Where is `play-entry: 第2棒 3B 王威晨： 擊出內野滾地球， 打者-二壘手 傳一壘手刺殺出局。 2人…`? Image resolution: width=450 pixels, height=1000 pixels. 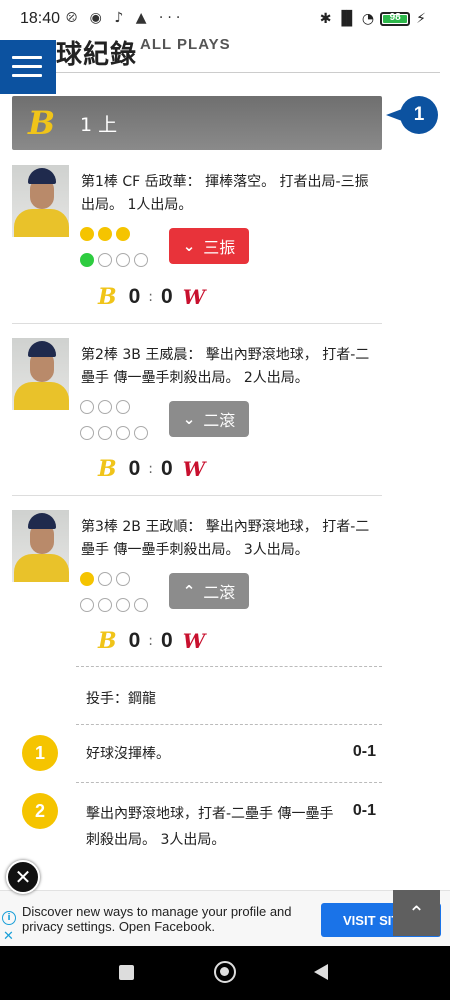 play-entry: 第2棒 3B 王威晨： 擊出內野滾地球， 打者-二壘手 傳一壘手刺殺出局。 2人… is located at coordinates (197, 420).